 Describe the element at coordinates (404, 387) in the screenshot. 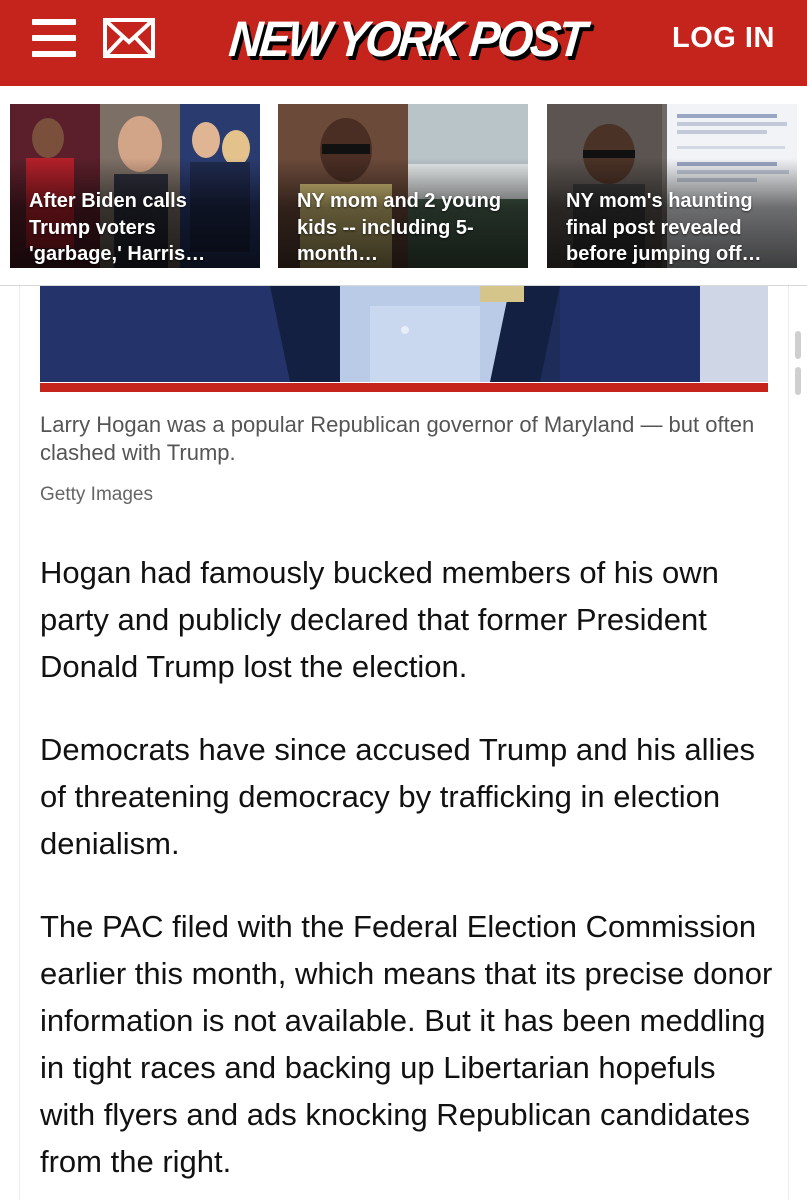

I see `hero-divider` at that location.